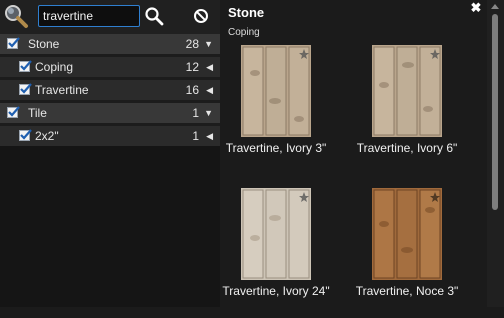 This screenshot has height=318, width=504. I want to click on magnifier-icon, so click(16, 16).